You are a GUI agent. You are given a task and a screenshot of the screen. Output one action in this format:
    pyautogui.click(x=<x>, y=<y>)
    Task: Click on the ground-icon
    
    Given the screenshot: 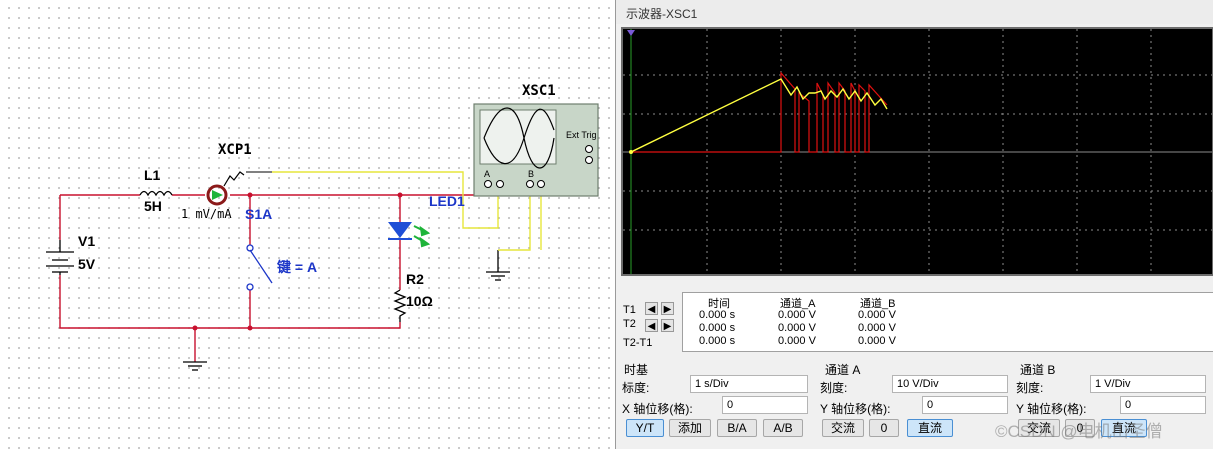 What is the action you would take?
    pyautogui.click(x=346, y=310)
    